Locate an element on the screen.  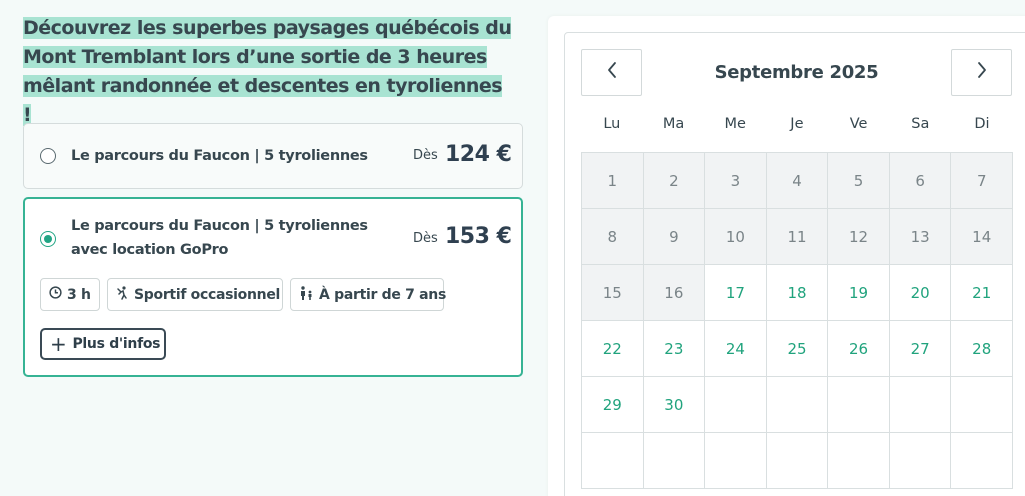
option-price: 124 € is located at coordinates (478, 154).